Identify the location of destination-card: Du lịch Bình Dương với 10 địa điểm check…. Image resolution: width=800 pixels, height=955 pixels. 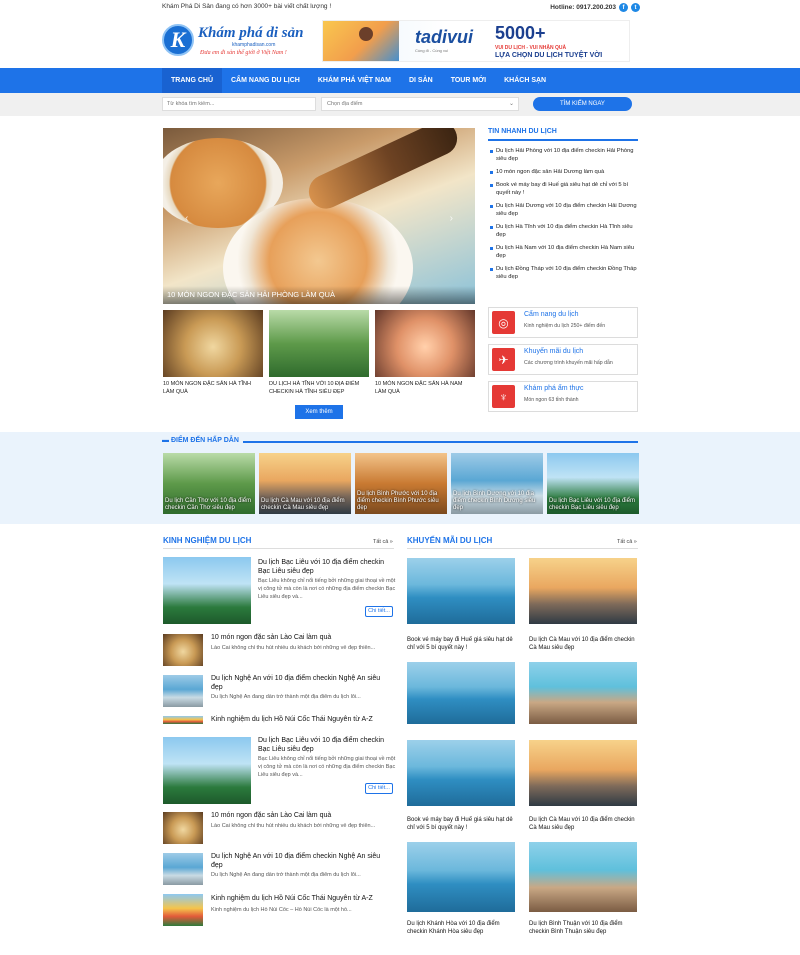
(497, 483).